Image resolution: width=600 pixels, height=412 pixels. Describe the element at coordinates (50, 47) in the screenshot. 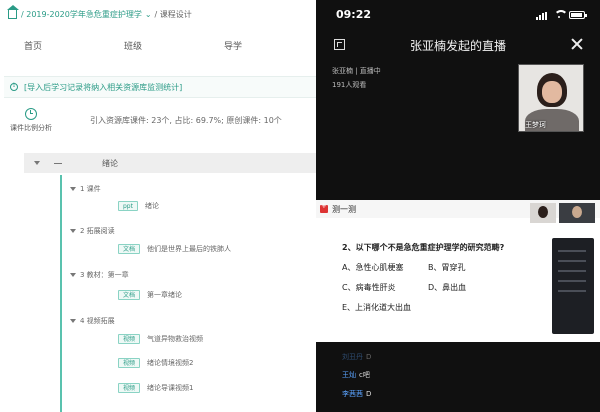

I see `tab-home: 首页` at that location.